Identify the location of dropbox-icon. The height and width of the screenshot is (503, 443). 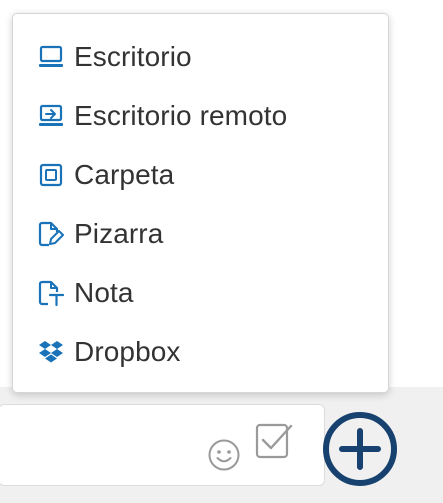
(50, 351).